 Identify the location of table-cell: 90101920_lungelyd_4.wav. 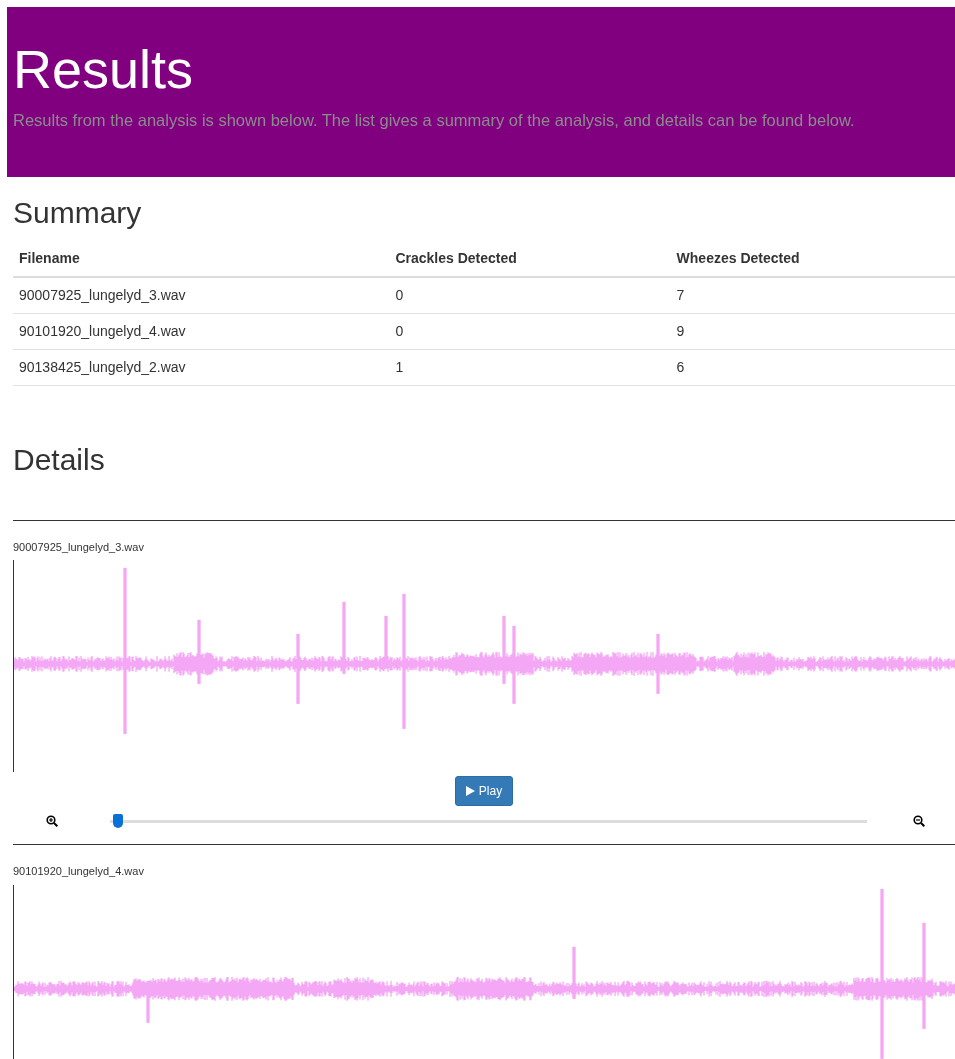
(201, 331).